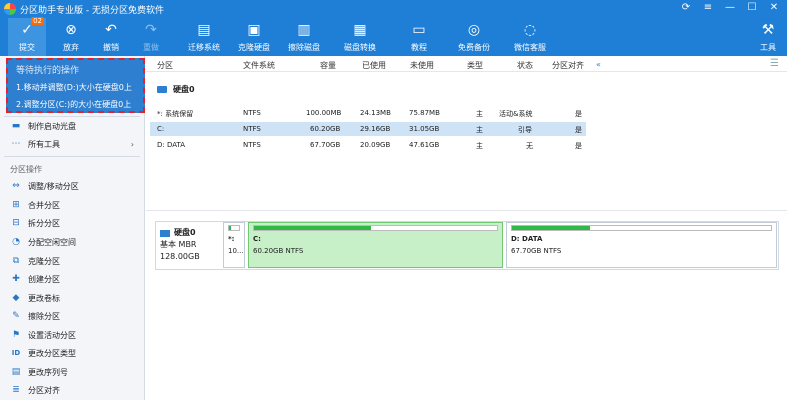 The height and width of the screenshot is (400, 787). What do you see at coordinates (204, 30) in the screenshot?
I see `migrate-os-icon: ▤` at bounding box center [204, 30].